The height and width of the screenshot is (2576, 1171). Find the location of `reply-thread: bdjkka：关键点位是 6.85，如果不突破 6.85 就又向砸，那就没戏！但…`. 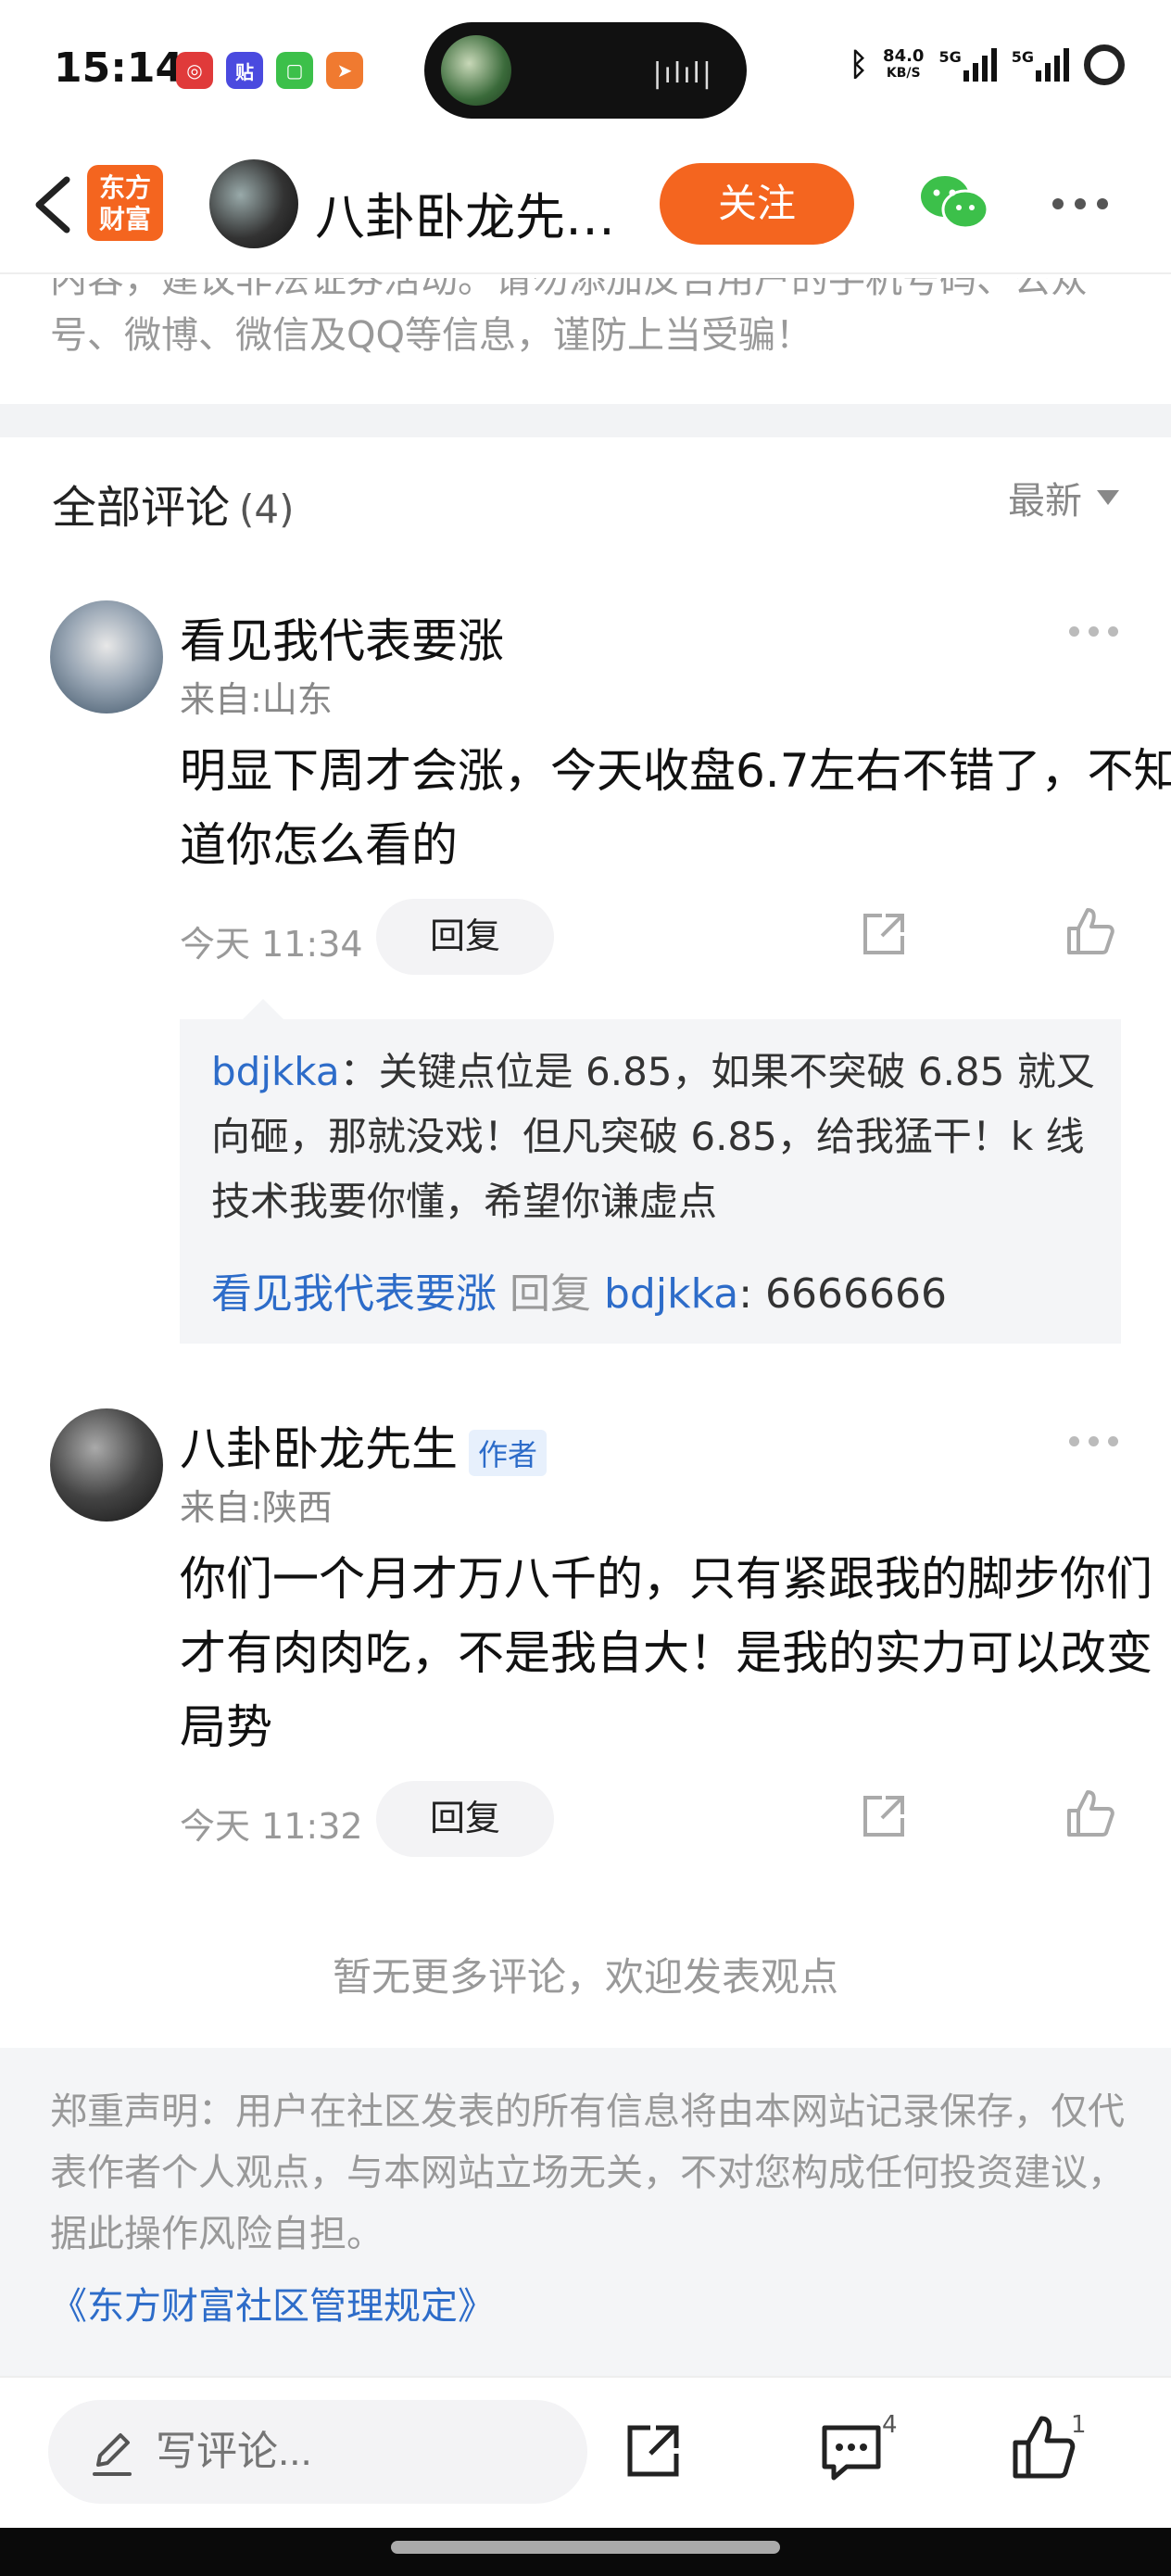

reply-thread: bdjkka：关键点位是 6.85，如果不突破 6.85 就又向砸，那就没戏！但… is located at coordinates (651, 1181).